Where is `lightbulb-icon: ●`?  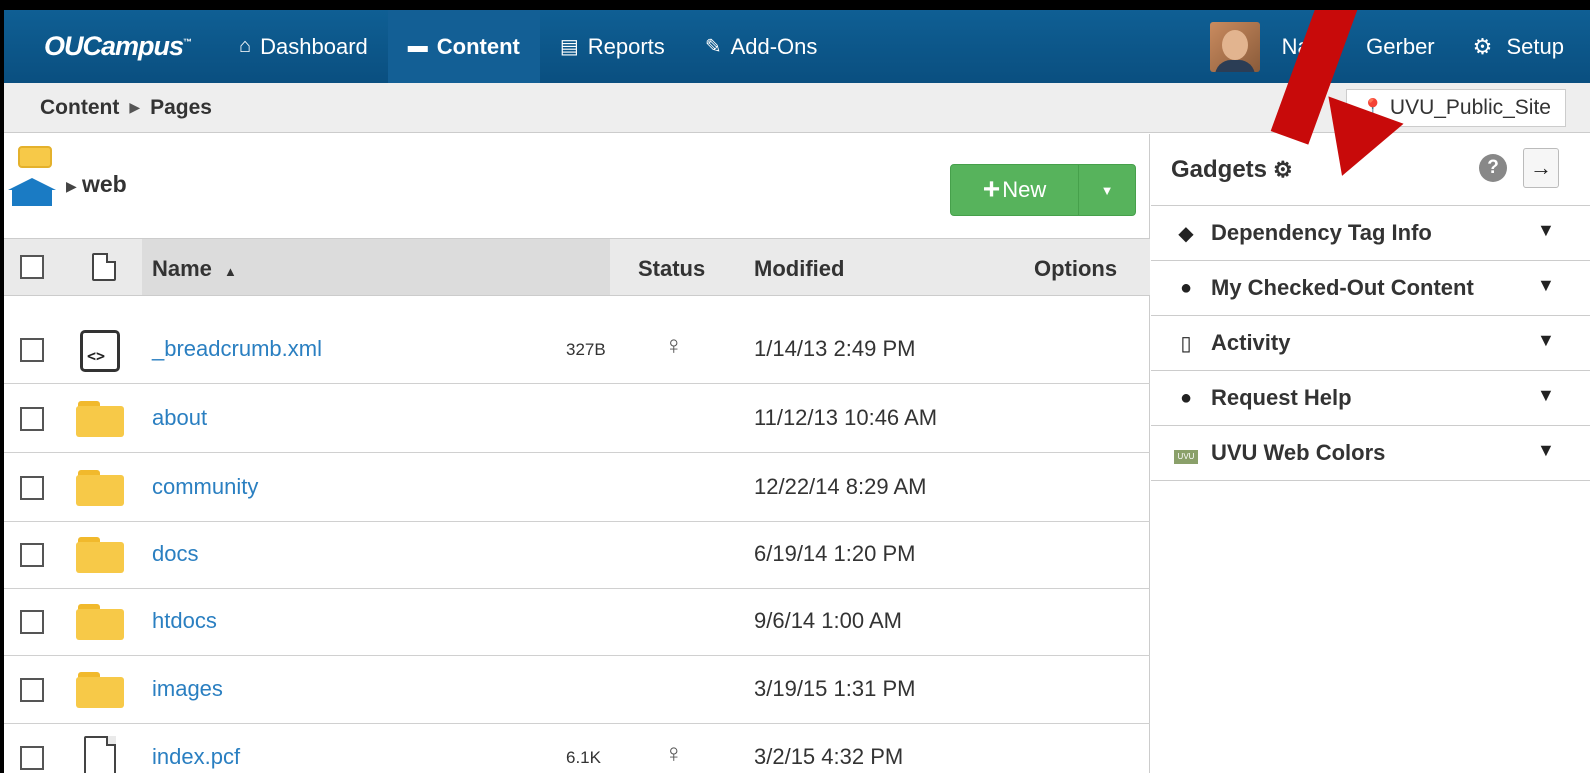 lightbulb-icon: ● is located at coordinates (1186, 287).